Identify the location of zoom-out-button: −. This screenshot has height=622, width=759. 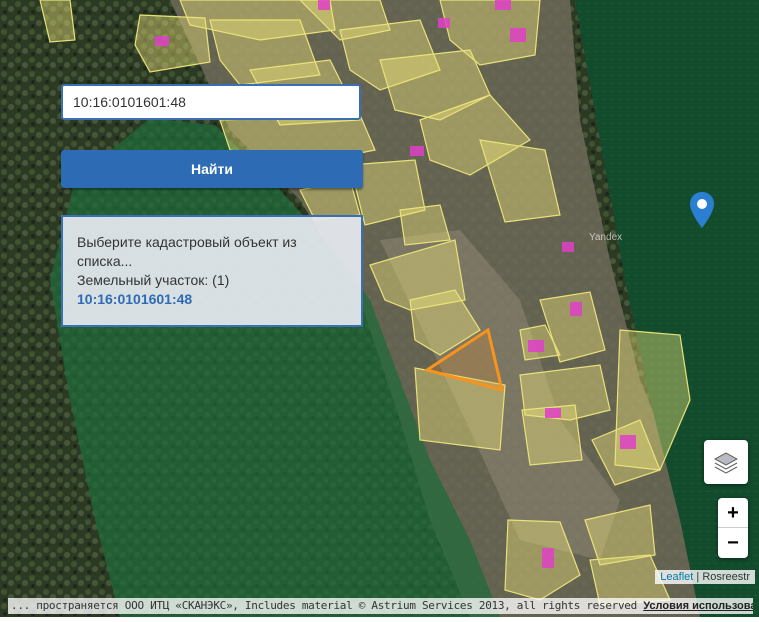
(733, 543).